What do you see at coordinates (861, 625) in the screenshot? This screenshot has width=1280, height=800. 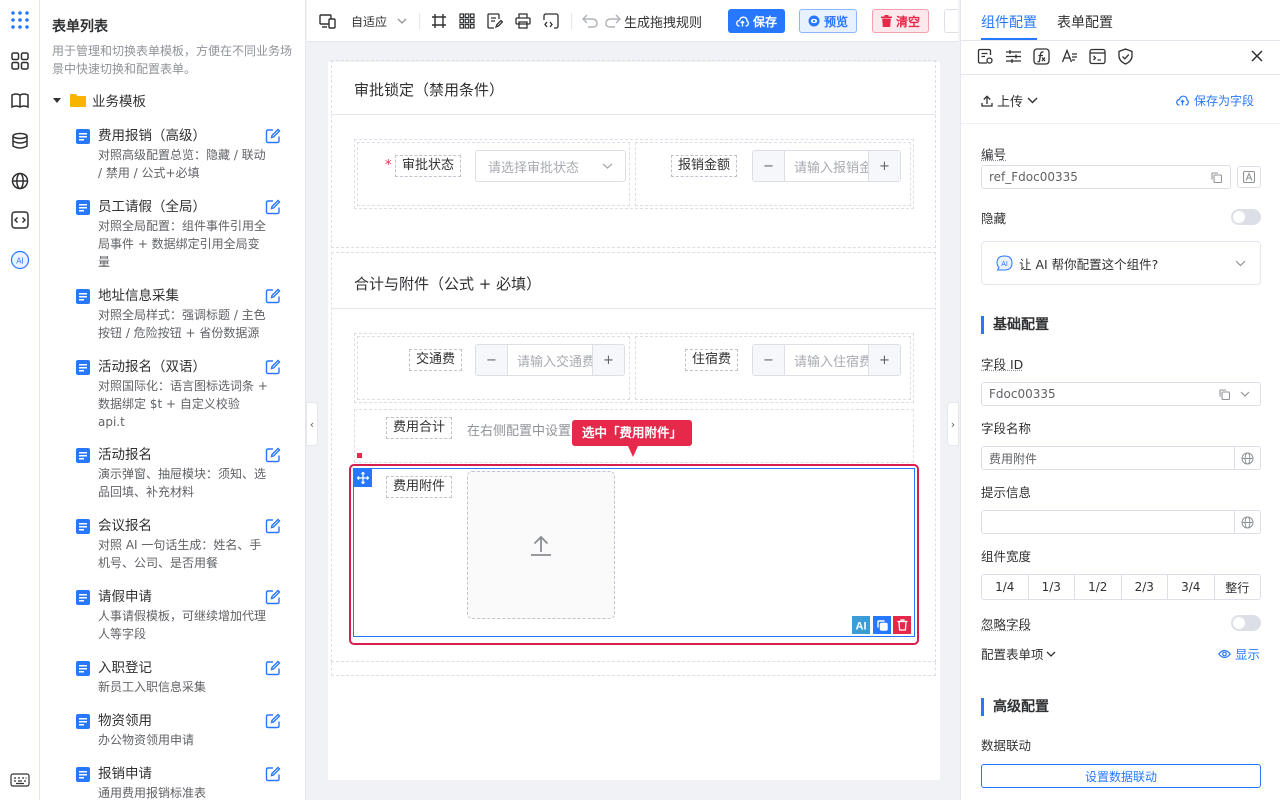 I see `ai-config-button: AI` at bounding box center [861, 625].